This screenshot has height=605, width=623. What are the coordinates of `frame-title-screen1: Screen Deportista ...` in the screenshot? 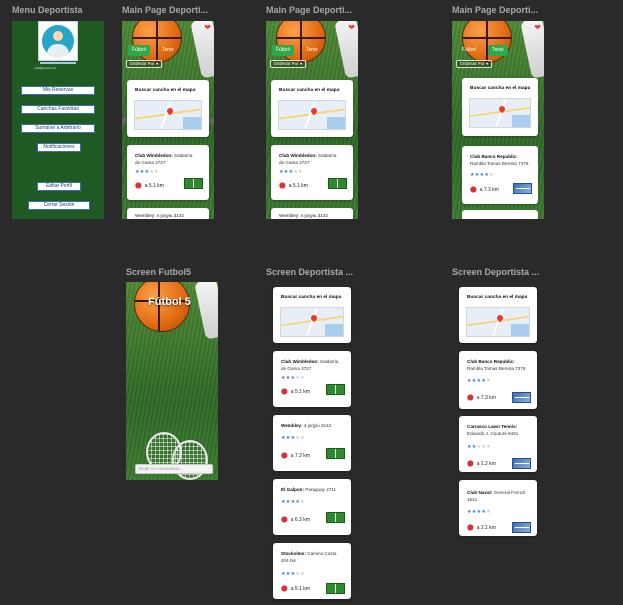 It's located at (310, 272).